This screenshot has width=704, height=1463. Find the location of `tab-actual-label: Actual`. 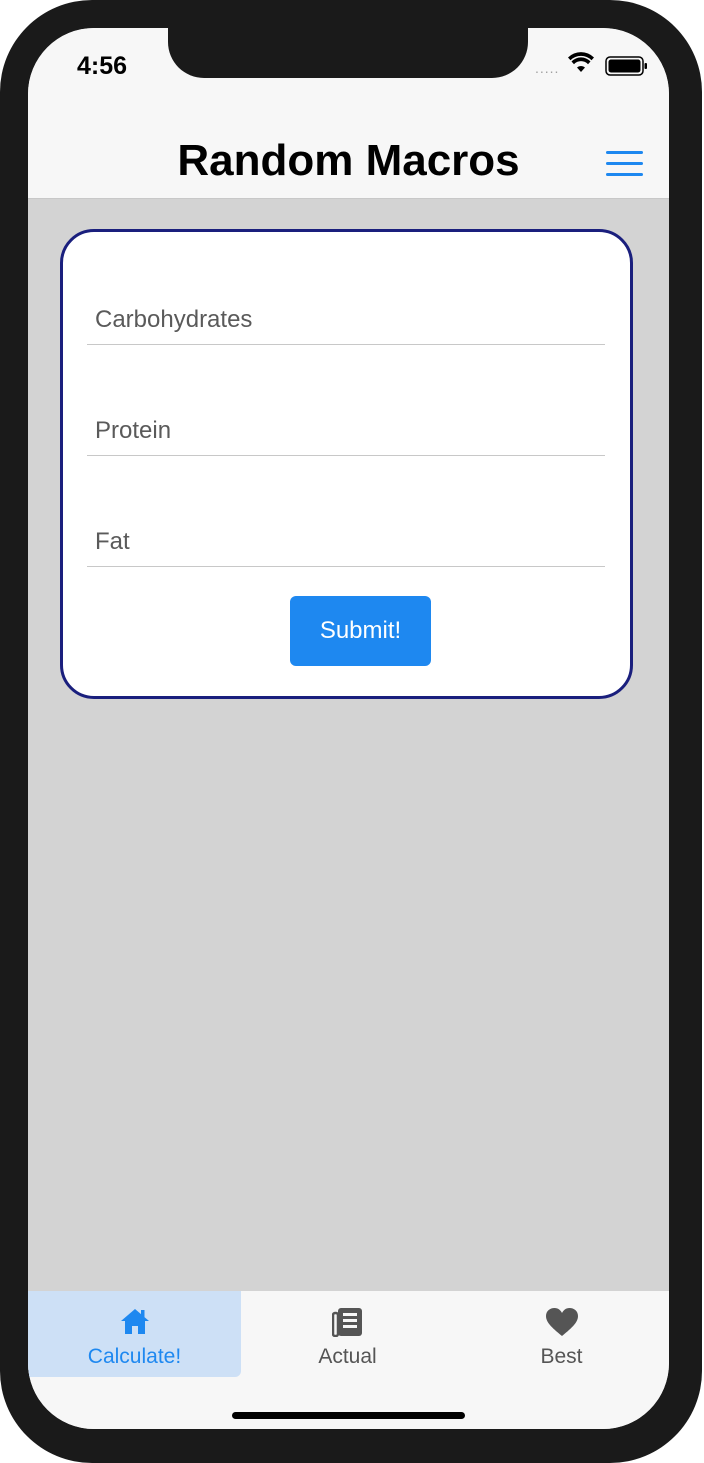

tab-actual-label: Actual is located at coordinates (347, 1356).